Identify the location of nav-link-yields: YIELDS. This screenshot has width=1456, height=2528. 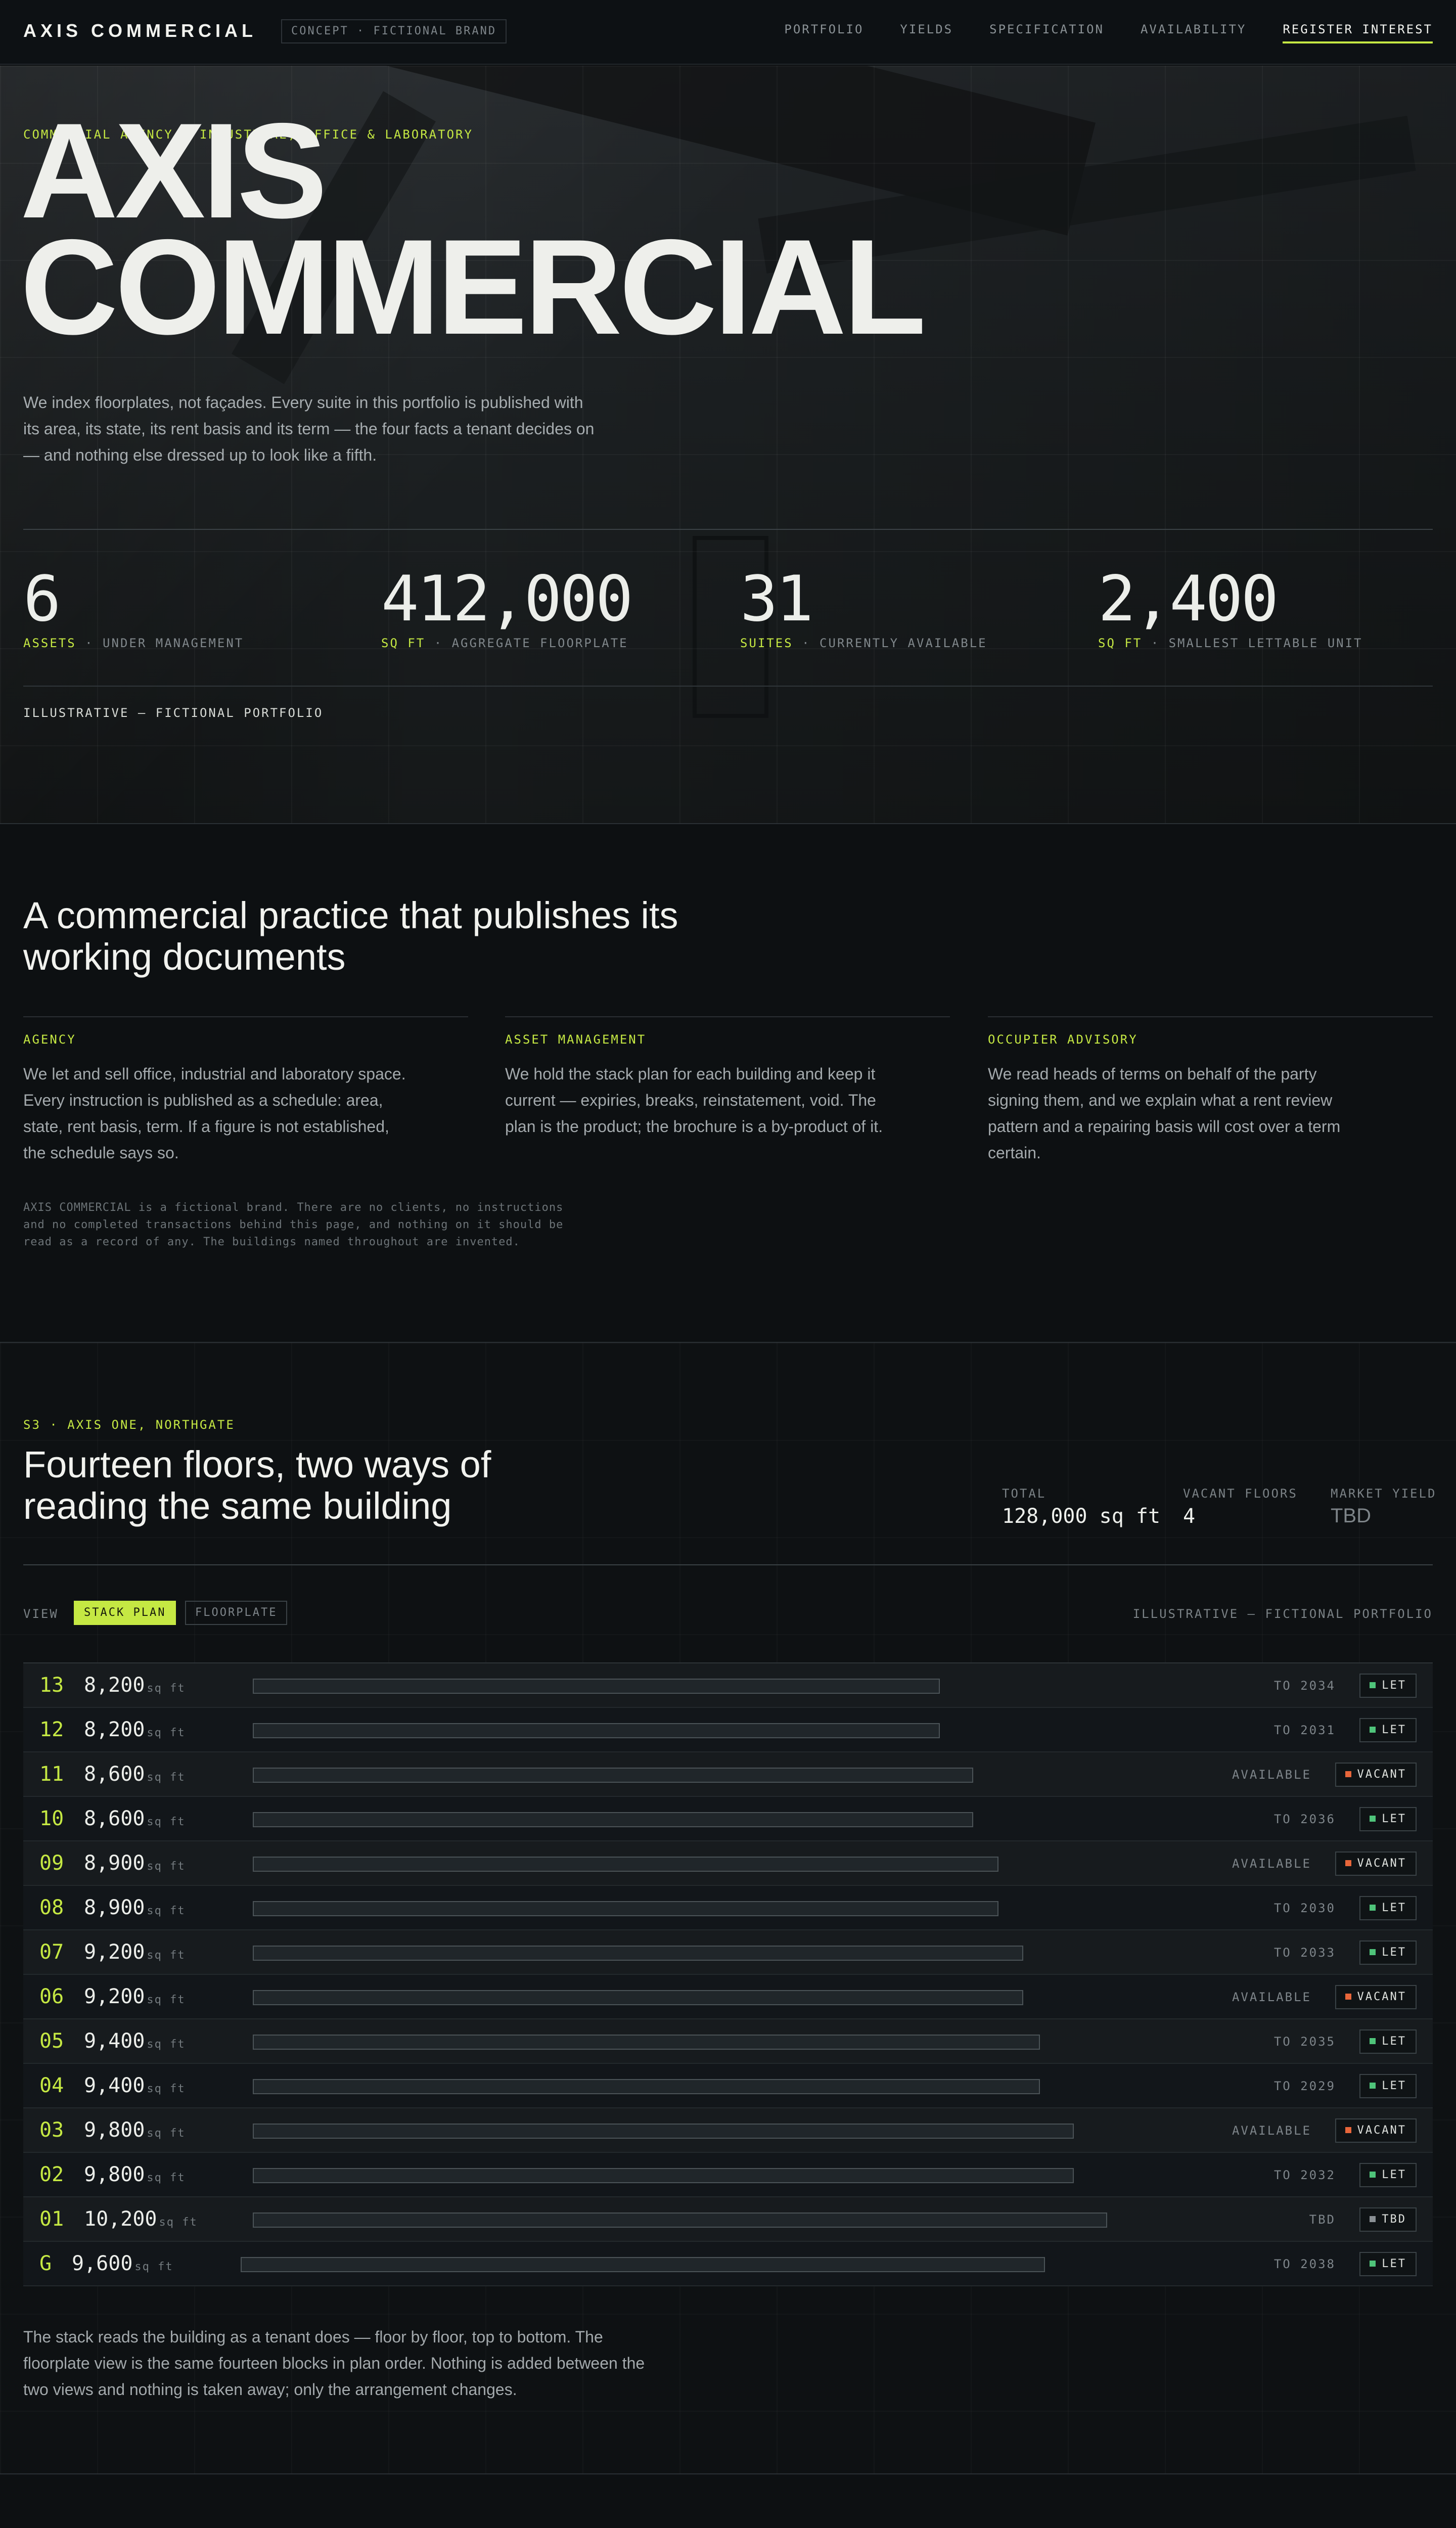
(926, 33).